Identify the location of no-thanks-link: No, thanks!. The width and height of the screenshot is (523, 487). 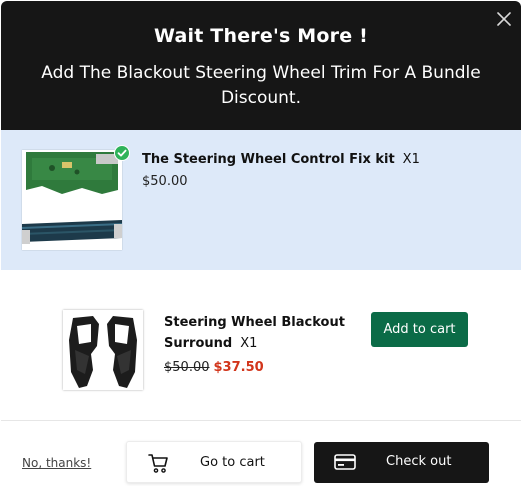
(56, 463).